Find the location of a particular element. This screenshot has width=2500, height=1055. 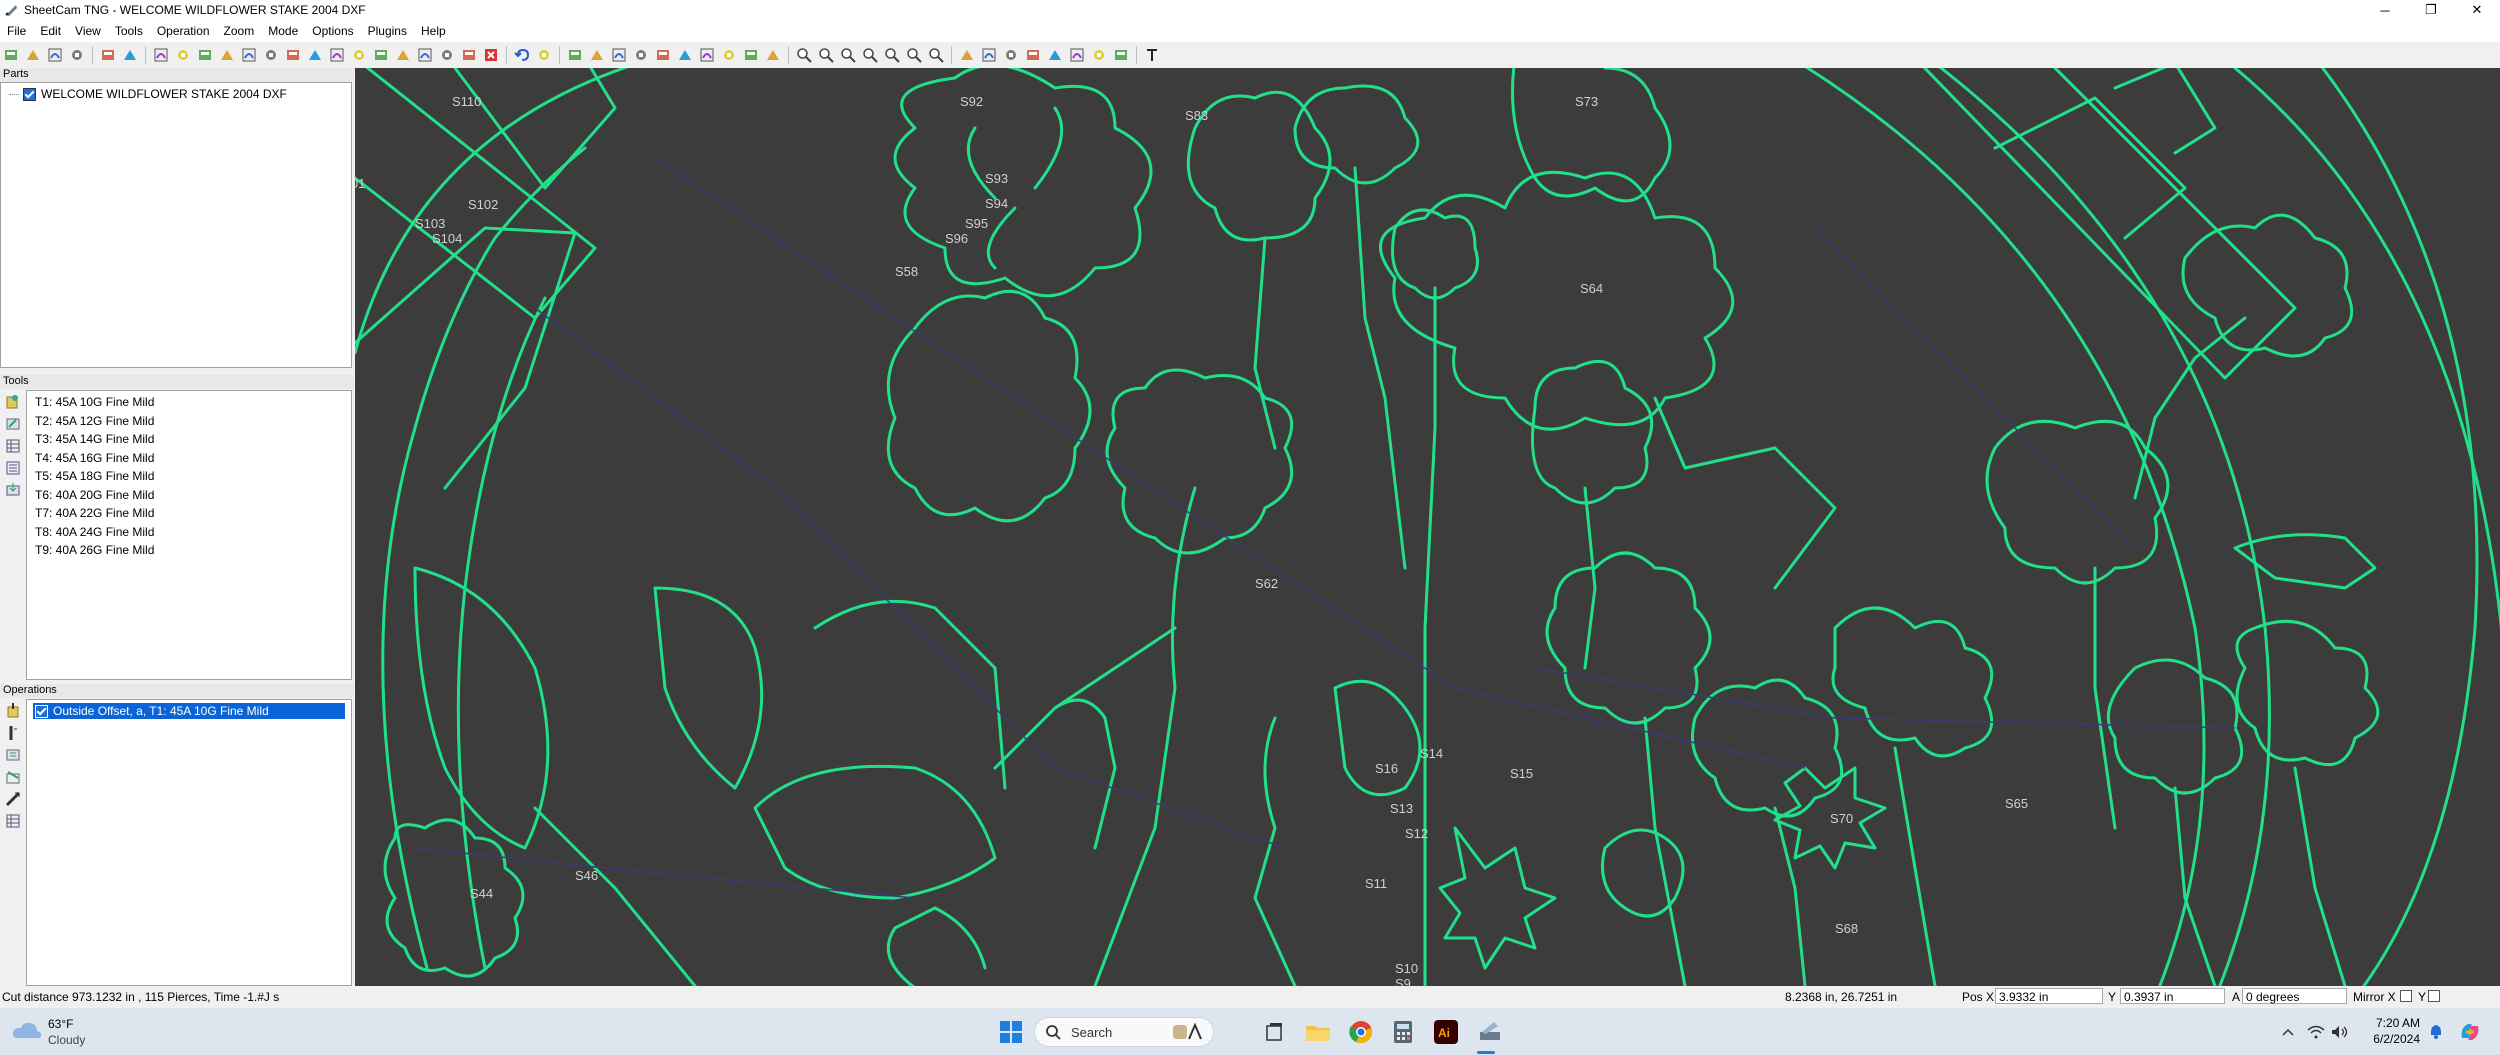

menu-view: View is located at coordinates (88, 31).